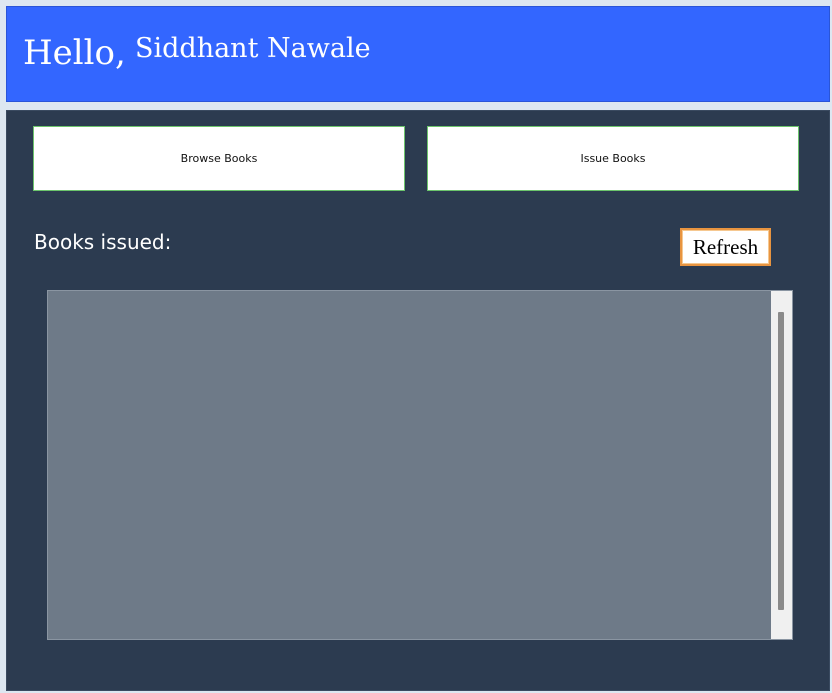  I want to click on list-scrollbar, so click(781, 465).